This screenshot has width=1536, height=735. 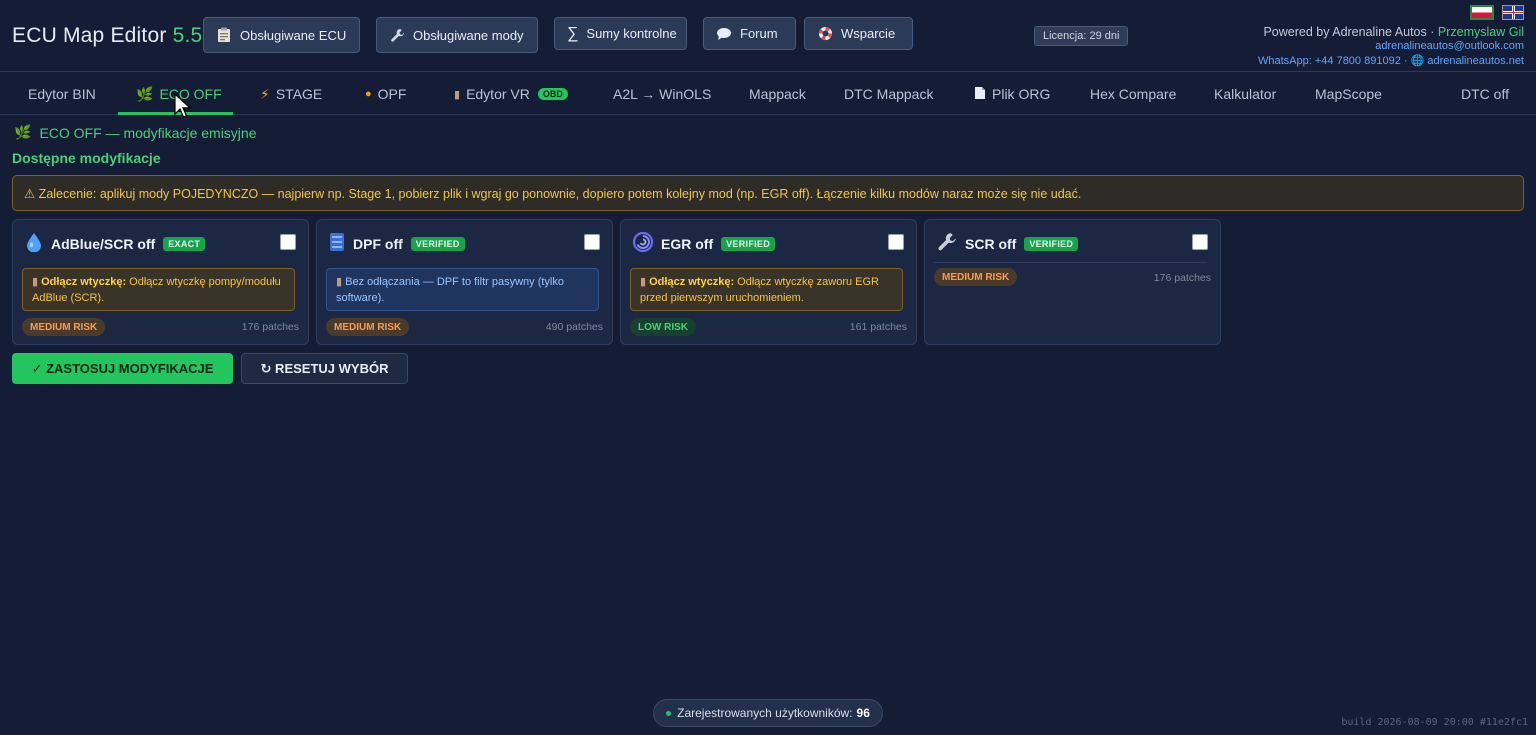 I want to click on english-flag-icon, so click(x=1513, y=12).